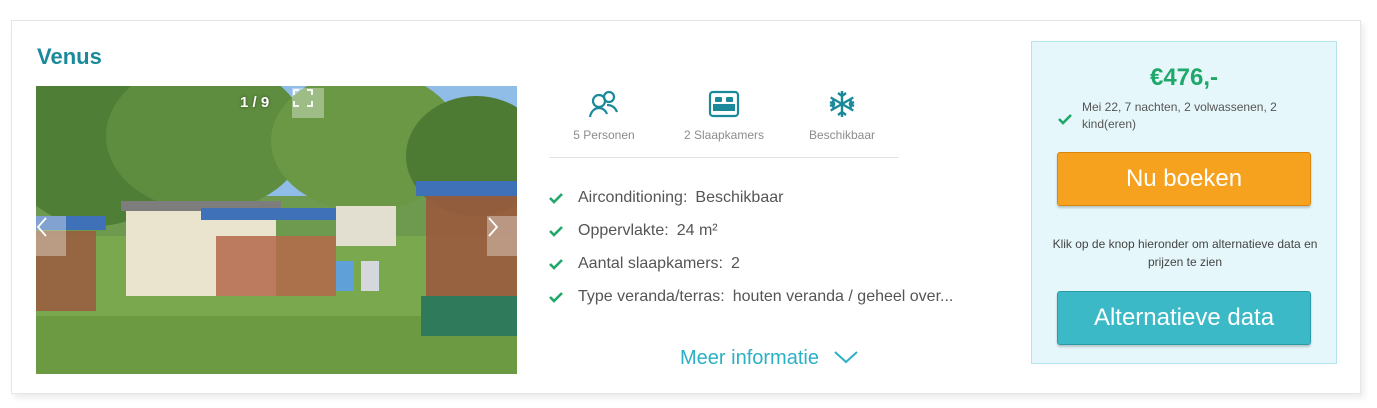  Describe the element at coordinates (502, 236) in the screenshot. I see `next-photo-arrow` at that location.